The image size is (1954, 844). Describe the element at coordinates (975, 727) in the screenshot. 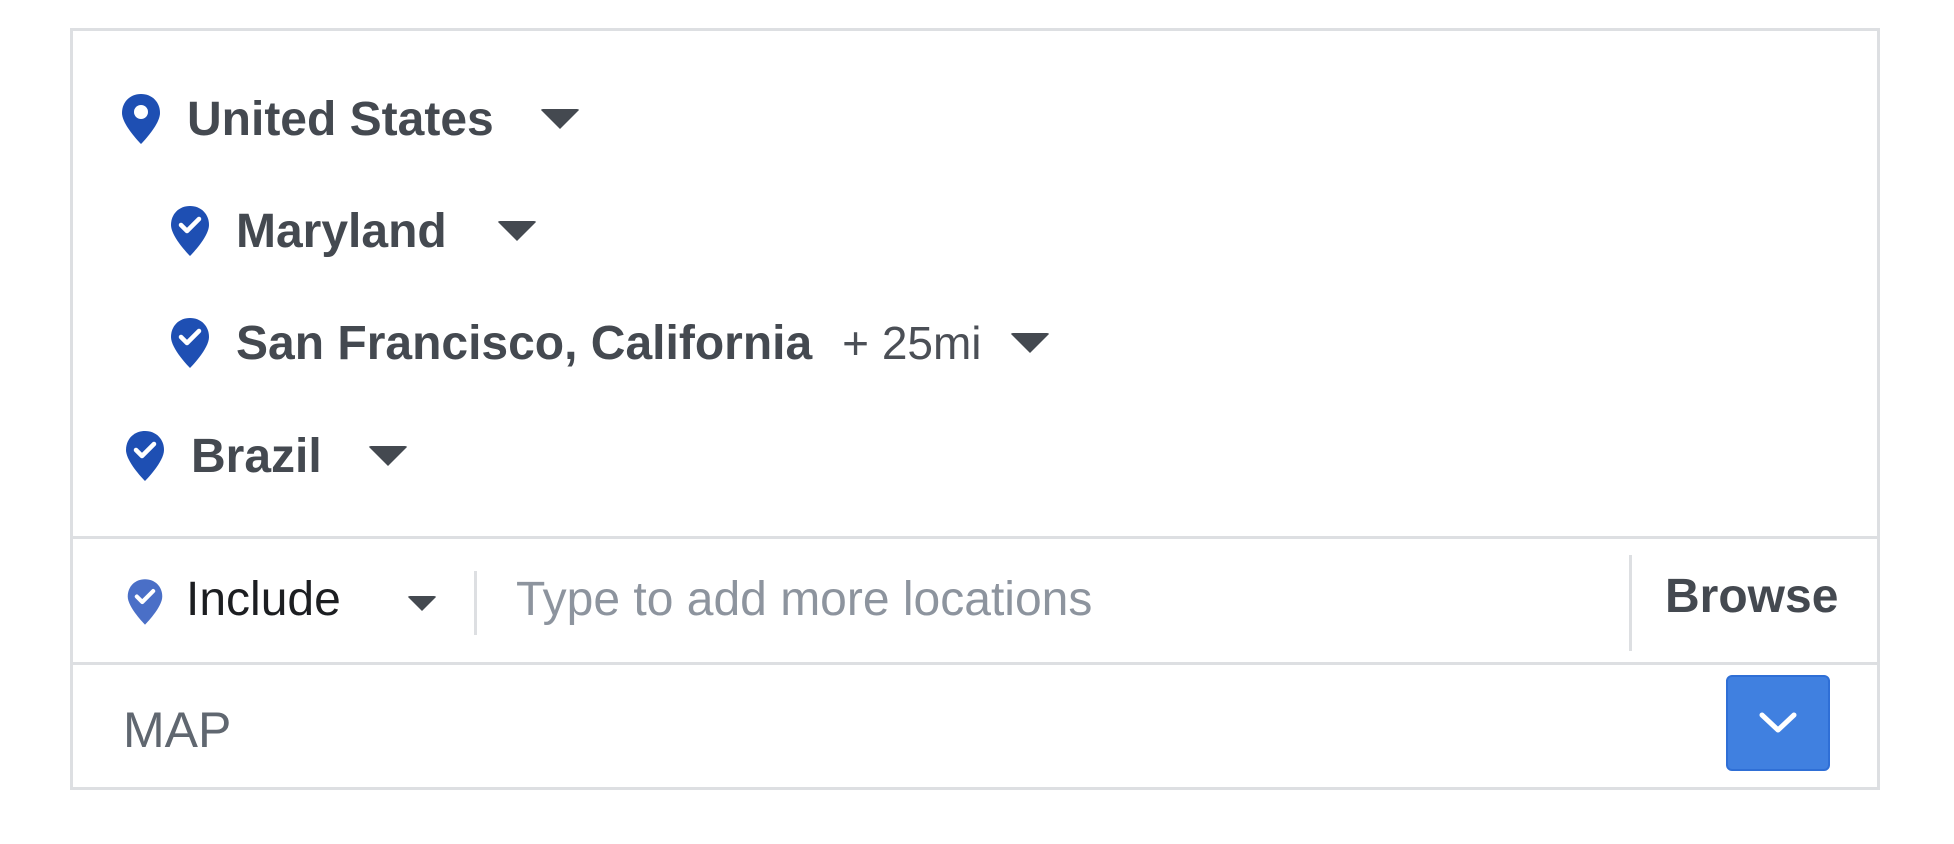

I see `map-section-header: MAP` at that location.